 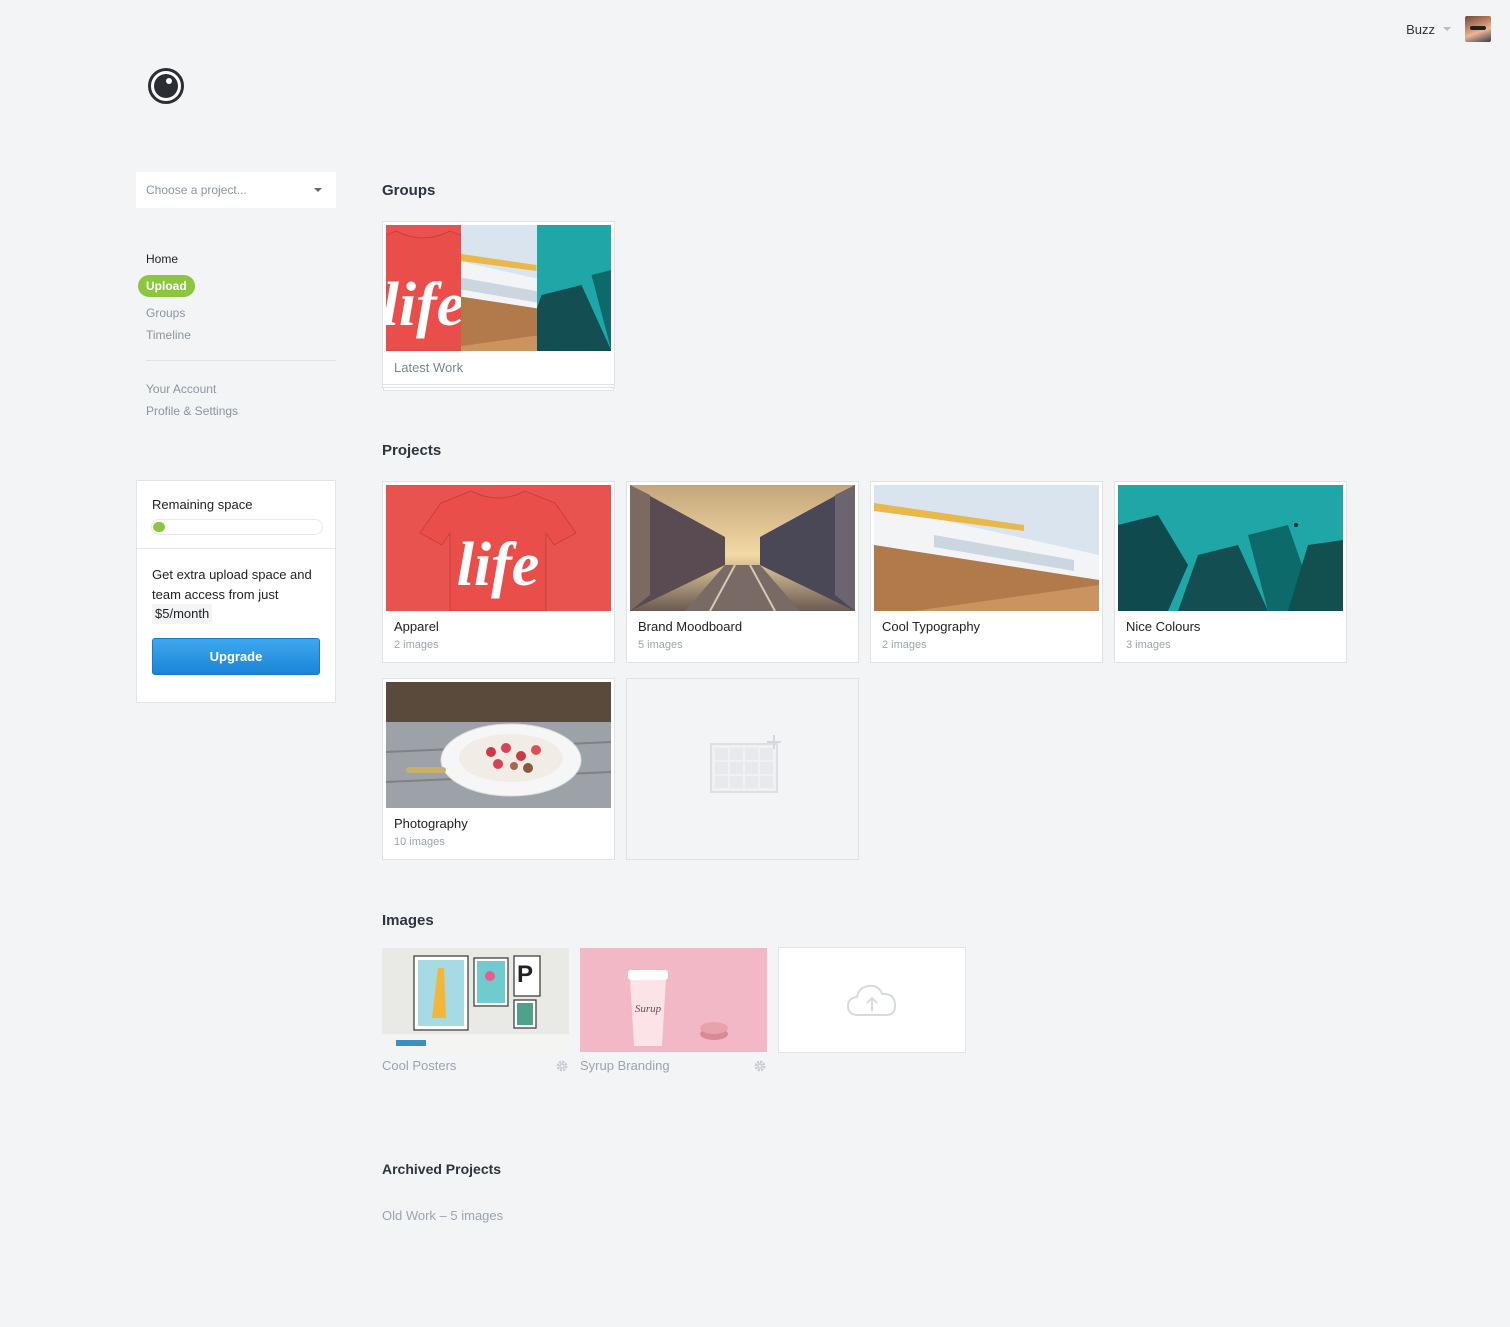 What do you see at coordinates (237, 527) in the screenshot?
I see `storage-progress-bar` at bounding box center [237, 527].